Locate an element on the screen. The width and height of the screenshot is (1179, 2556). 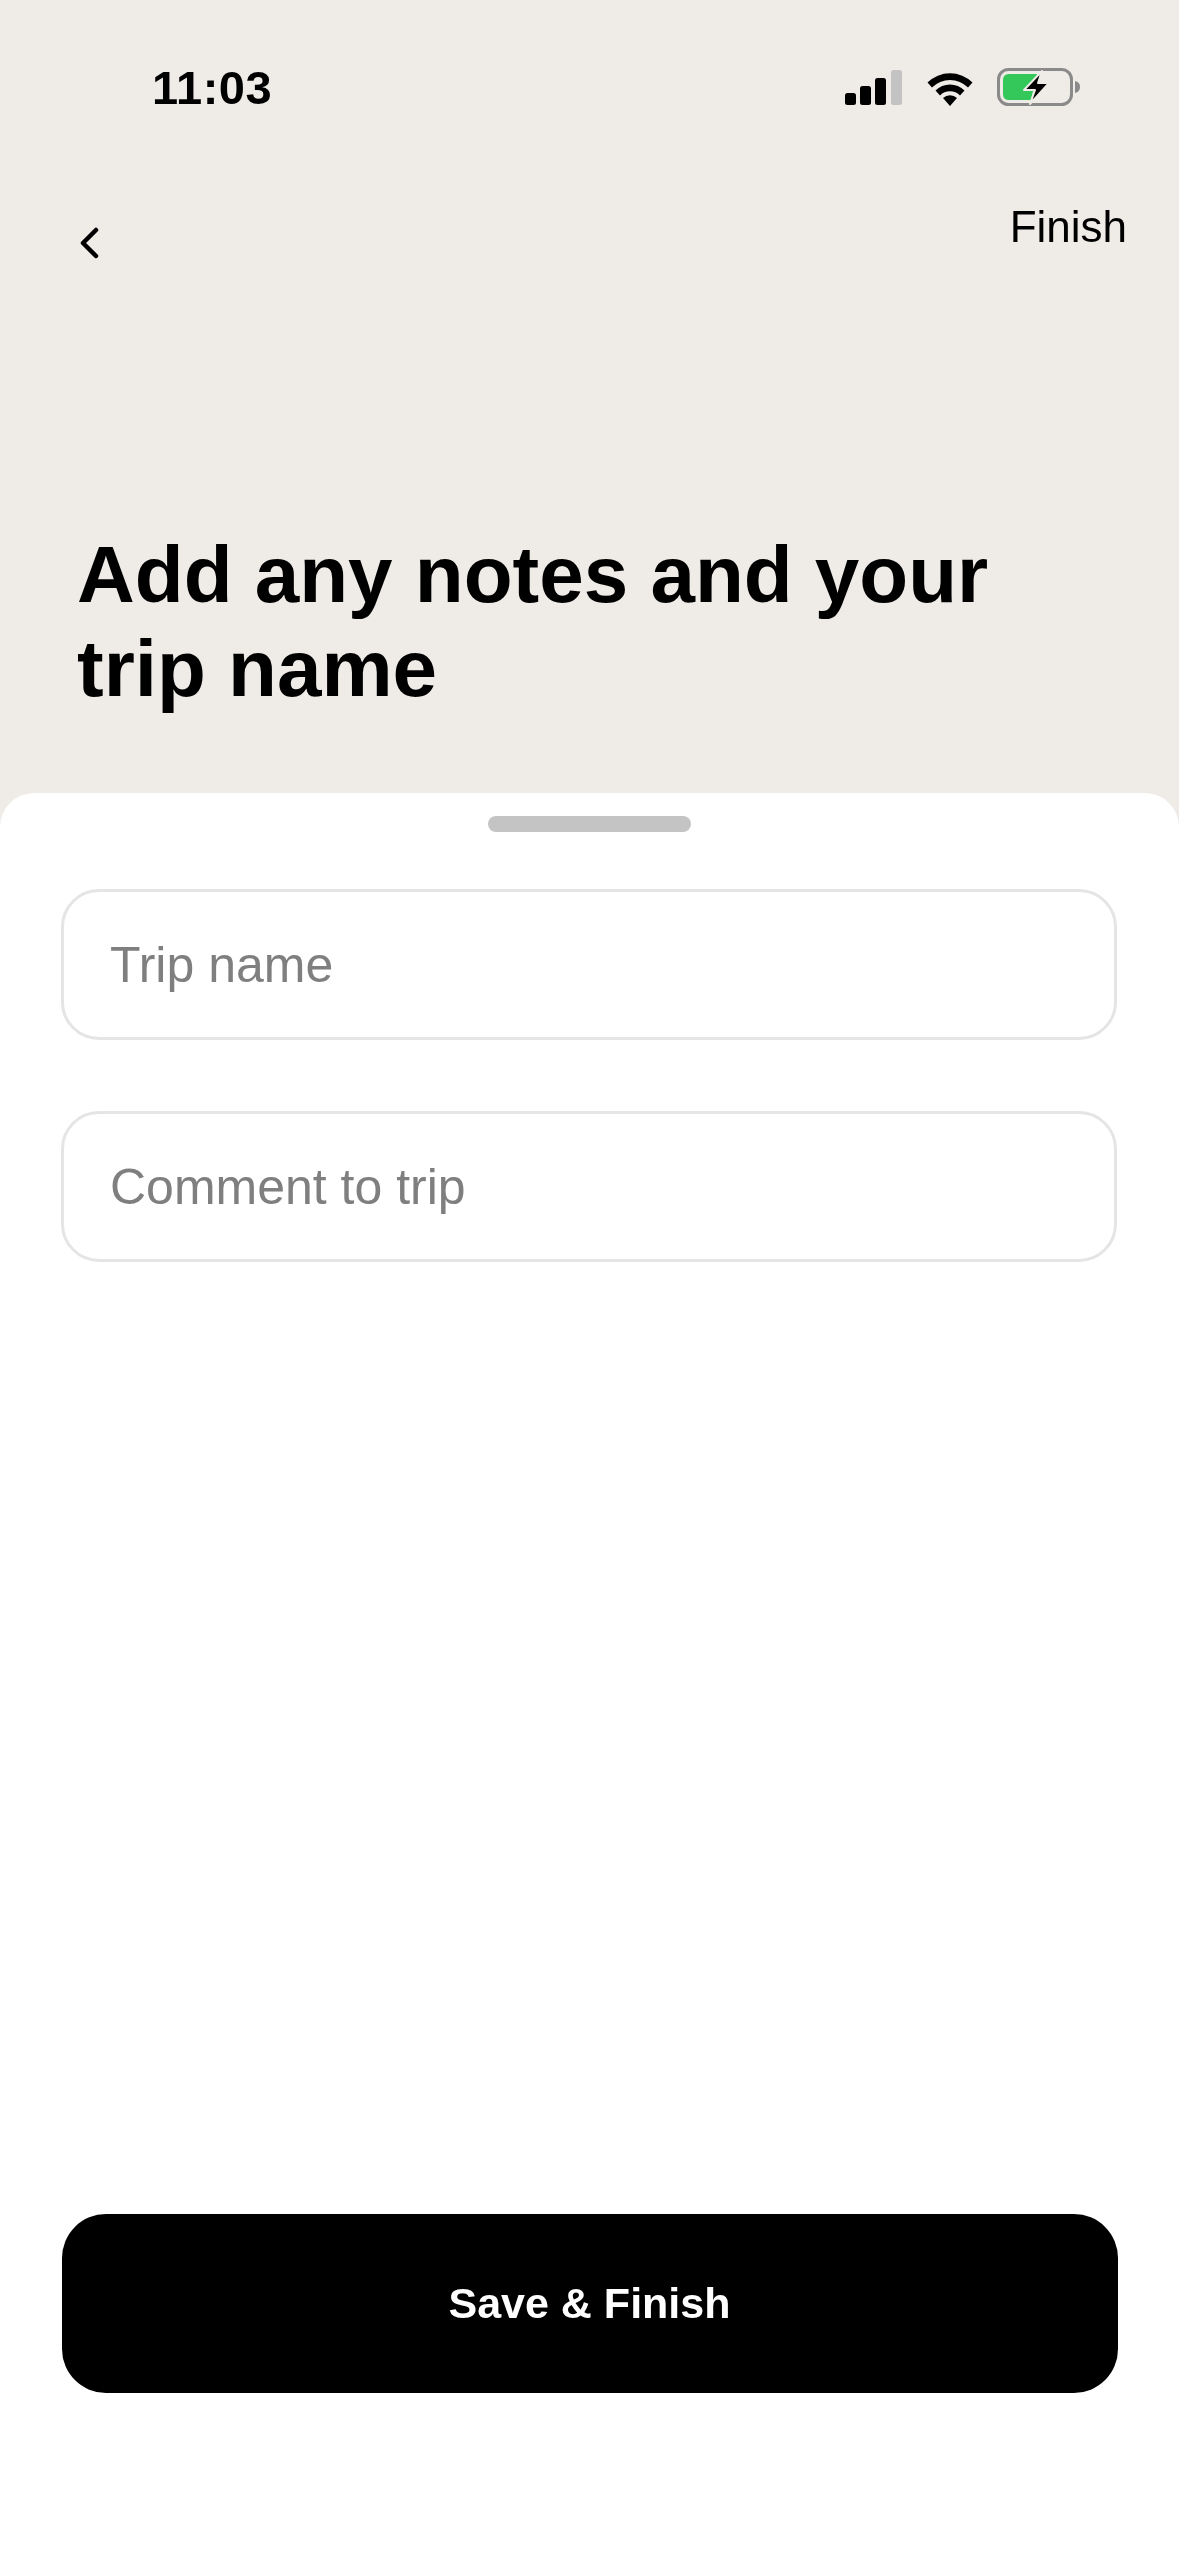
save-finish-button: Save & Finish is located at coordinates (589, 2303).